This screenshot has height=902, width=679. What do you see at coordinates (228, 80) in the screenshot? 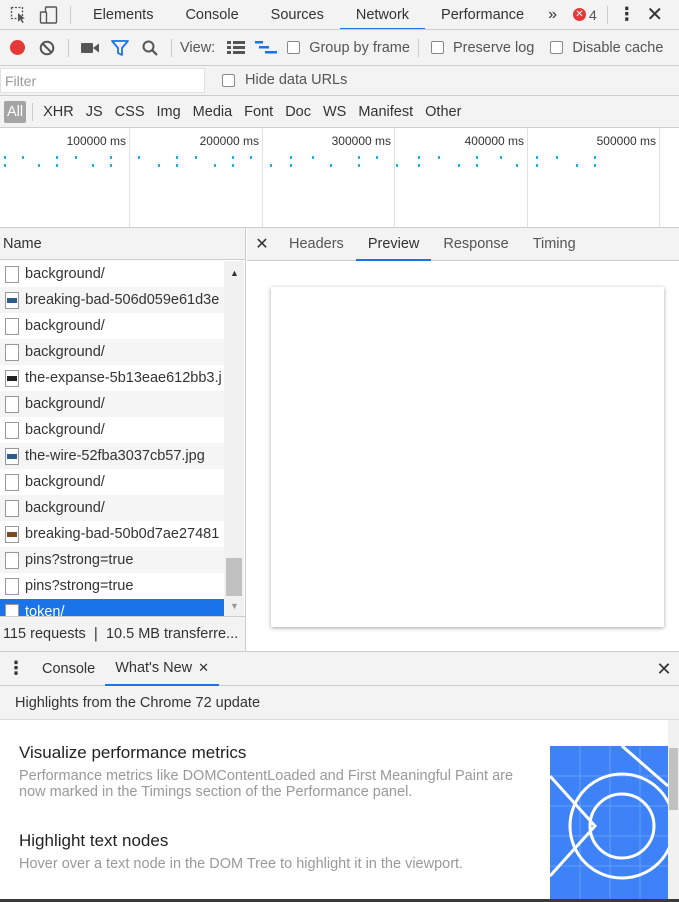
I see `hide-data-urls-checkbox` at bounding box center [228, 80].